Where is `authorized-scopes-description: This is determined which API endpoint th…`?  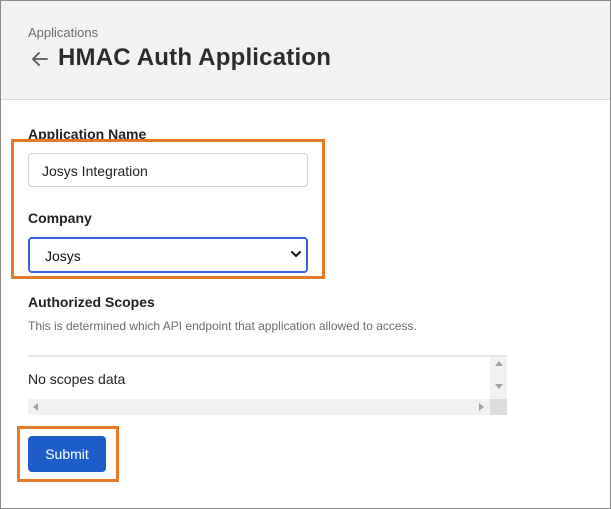
authorized-scopes-description: This is determined which API endpoint th… is located at coordinates (222, 326).